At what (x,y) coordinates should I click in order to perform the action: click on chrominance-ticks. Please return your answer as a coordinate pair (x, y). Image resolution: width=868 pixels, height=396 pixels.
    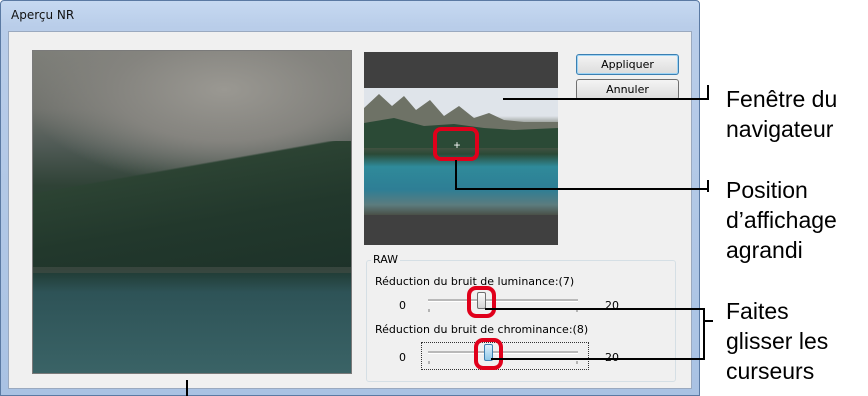
    Looking at the image, I should click on (503, 362).